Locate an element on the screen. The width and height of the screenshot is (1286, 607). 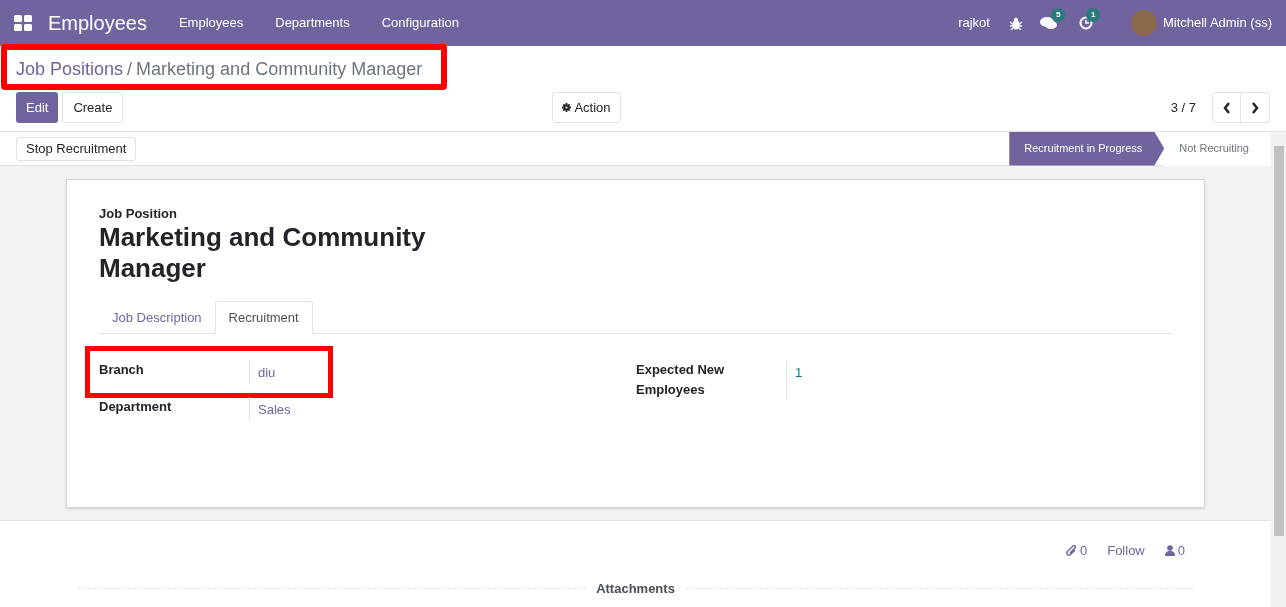
app-title: Employees is located at coordinates (97, 23).